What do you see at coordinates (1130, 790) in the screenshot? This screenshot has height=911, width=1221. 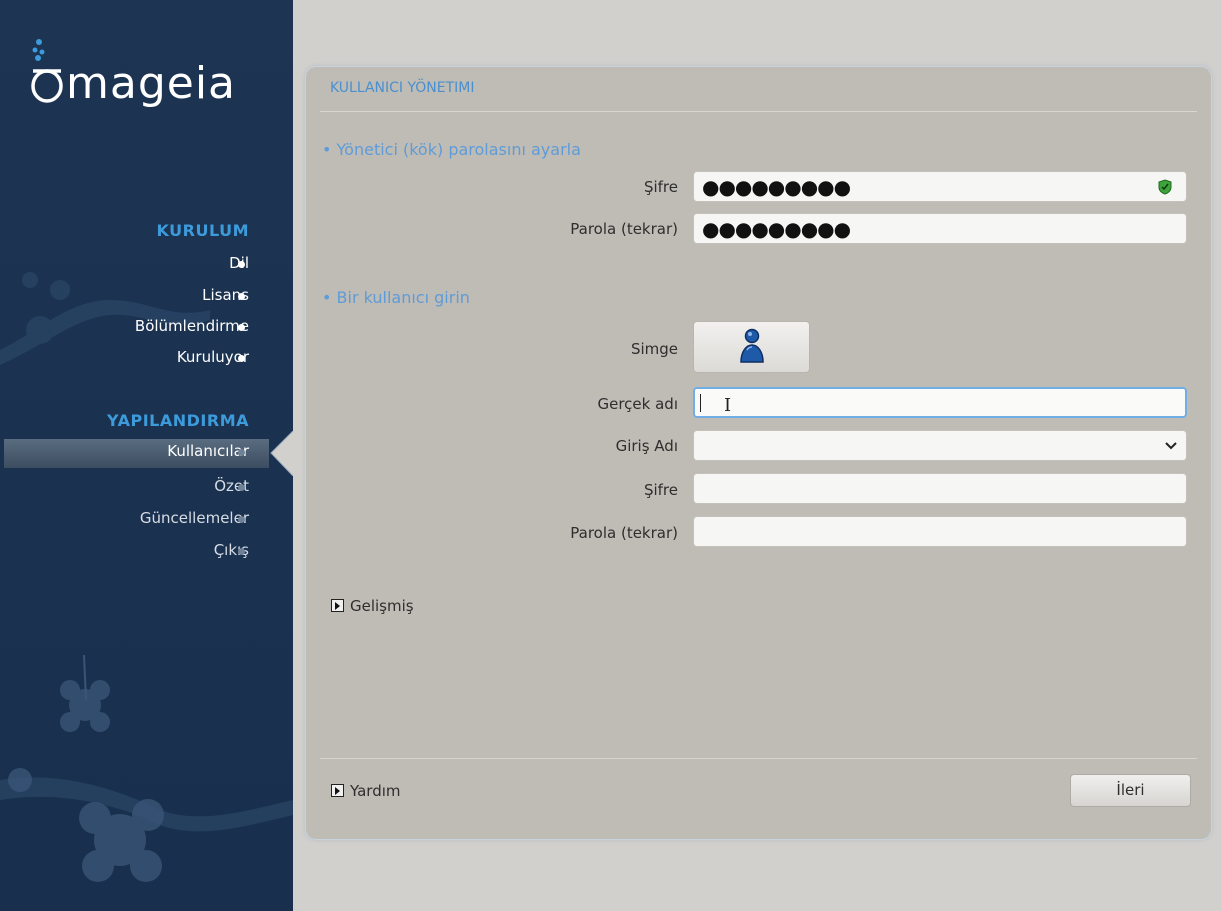 I see `next-button: İleri` at bounding box center [1130, 790].